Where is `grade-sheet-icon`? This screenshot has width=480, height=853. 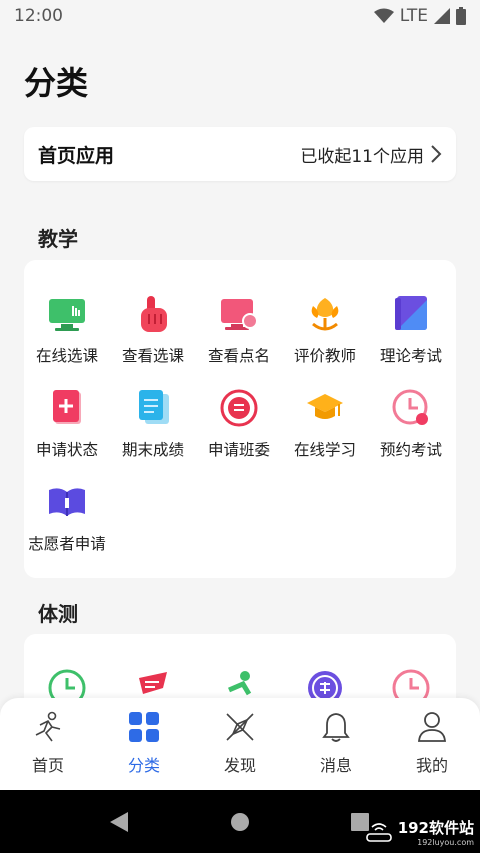 grade-sheet-icon is located at coordinates (153, 408).